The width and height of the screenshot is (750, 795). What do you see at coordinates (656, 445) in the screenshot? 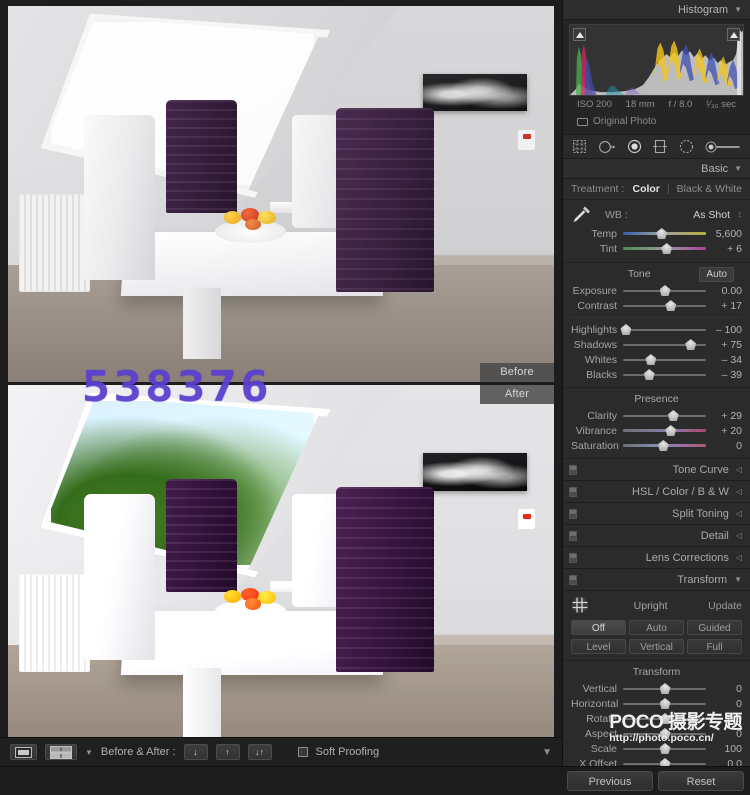
I see `slider-saturation: Saturation 0` at bounding box center [656, 445].